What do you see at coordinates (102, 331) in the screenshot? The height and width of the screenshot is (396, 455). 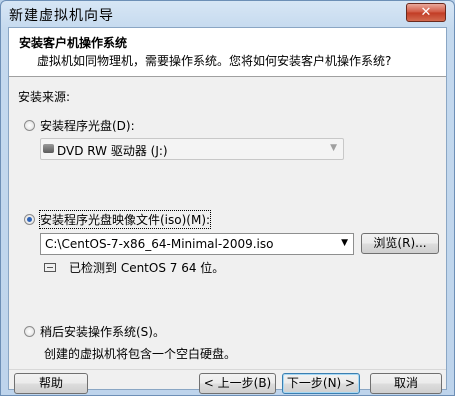 I see `radio-later-label: 稍后安装操作系统(S)。` at bounding box center [102, 331].